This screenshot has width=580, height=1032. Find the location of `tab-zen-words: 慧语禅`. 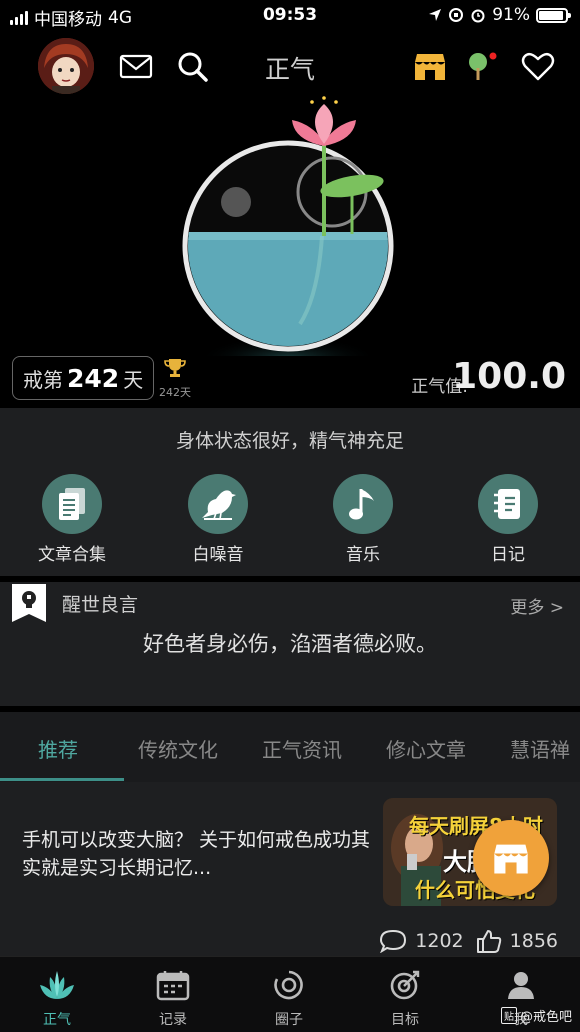

tab-zen-words: 慧语禅 is located at coordinates (540, 748).